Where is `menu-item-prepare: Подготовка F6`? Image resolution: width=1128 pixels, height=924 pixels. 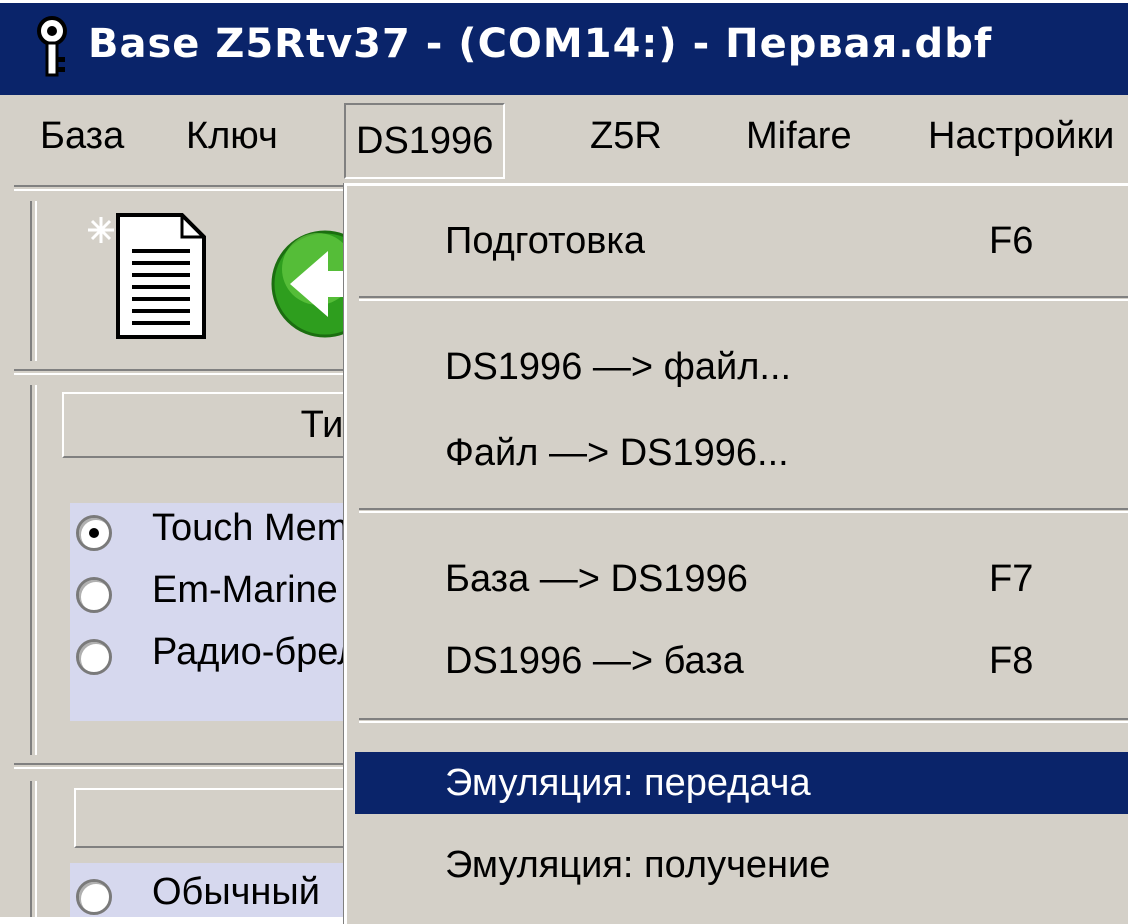 menu-item-prepare: Подготовка F6 is located at coordinates (741, 241).